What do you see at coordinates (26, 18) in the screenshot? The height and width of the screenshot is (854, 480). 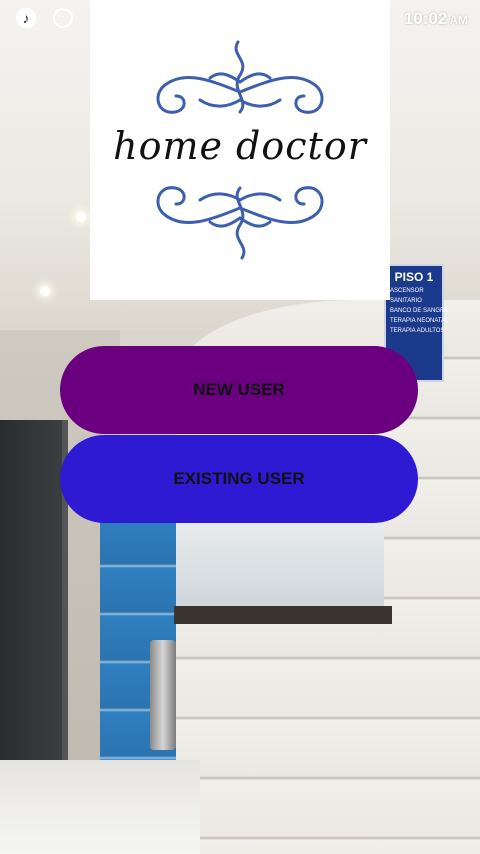 I see `music-note-icon: ♪` at bounding box center [26, 18].